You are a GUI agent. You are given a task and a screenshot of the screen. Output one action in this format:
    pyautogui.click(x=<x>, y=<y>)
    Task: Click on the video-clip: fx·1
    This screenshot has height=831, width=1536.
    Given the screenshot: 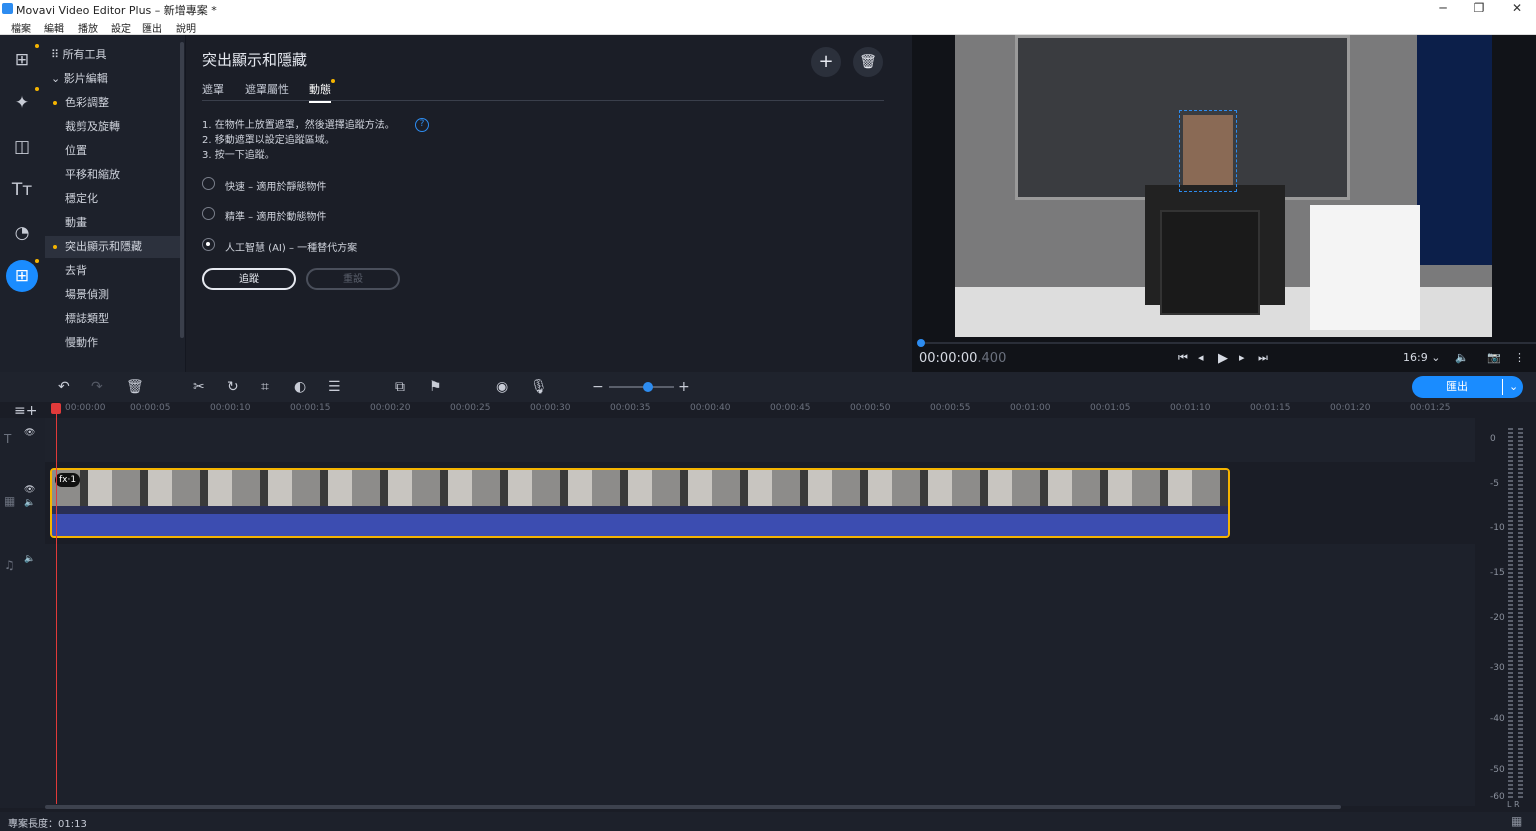 What is the action you would take?
    pyautogui.click(x=640, y=503)
    